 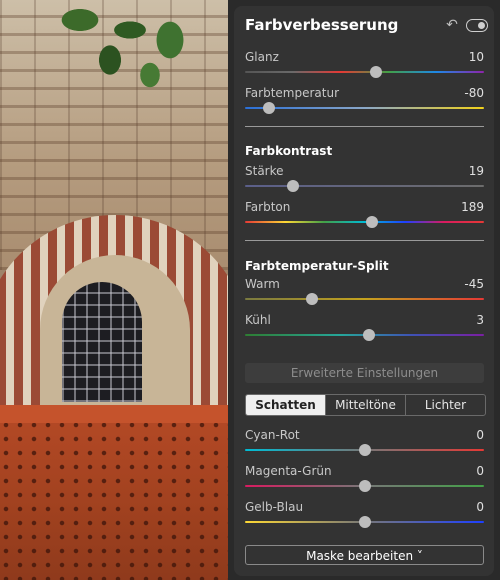 What do you see at coordinates (445, 405) in the screenshot?
I see `tab-lichter: Lichter` at bounding box center [445, 405].